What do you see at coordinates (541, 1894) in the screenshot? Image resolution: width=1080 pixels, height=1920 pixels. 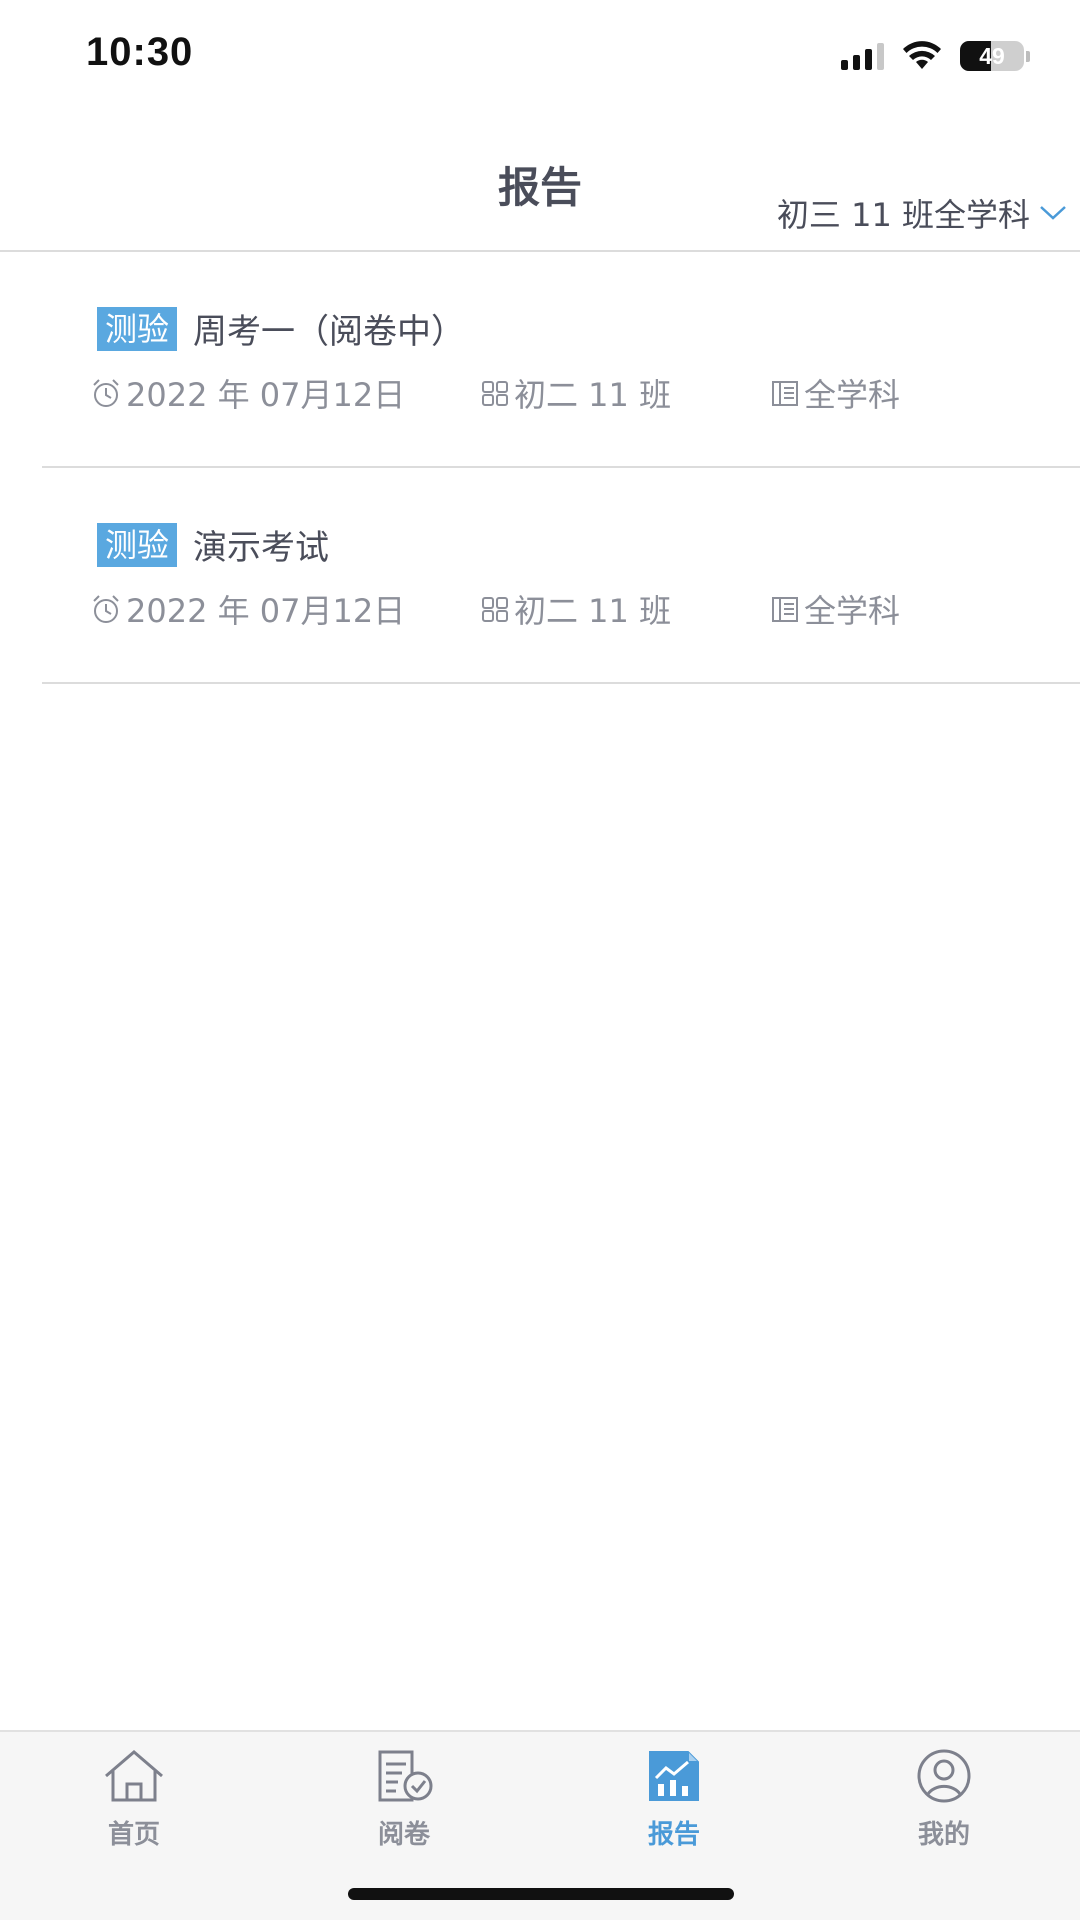 I see `home-indicator` at bounding box center [541, 1894].